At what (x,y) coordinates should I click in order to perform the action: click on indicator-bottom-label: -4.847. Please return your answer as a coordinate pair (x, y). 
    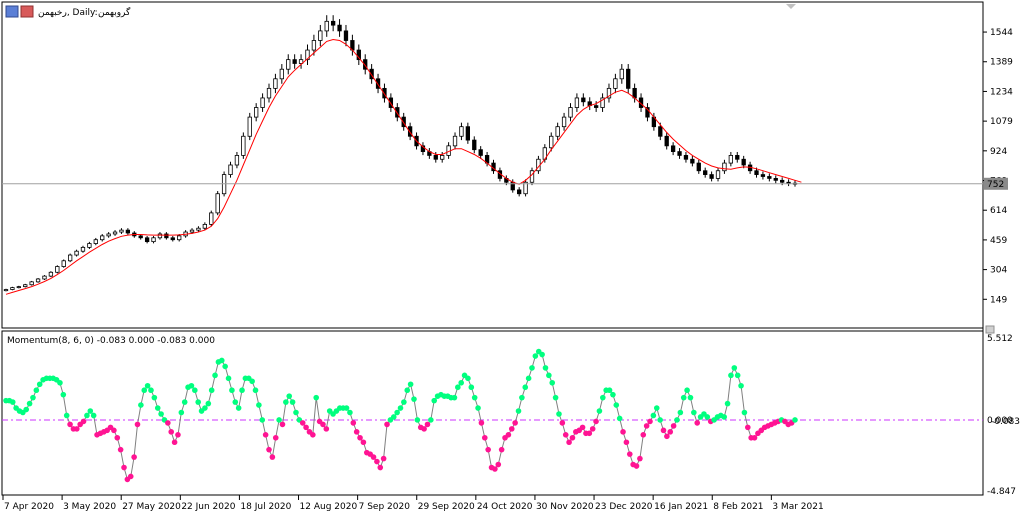
    Looking at the image, I should click on (1001, 492).